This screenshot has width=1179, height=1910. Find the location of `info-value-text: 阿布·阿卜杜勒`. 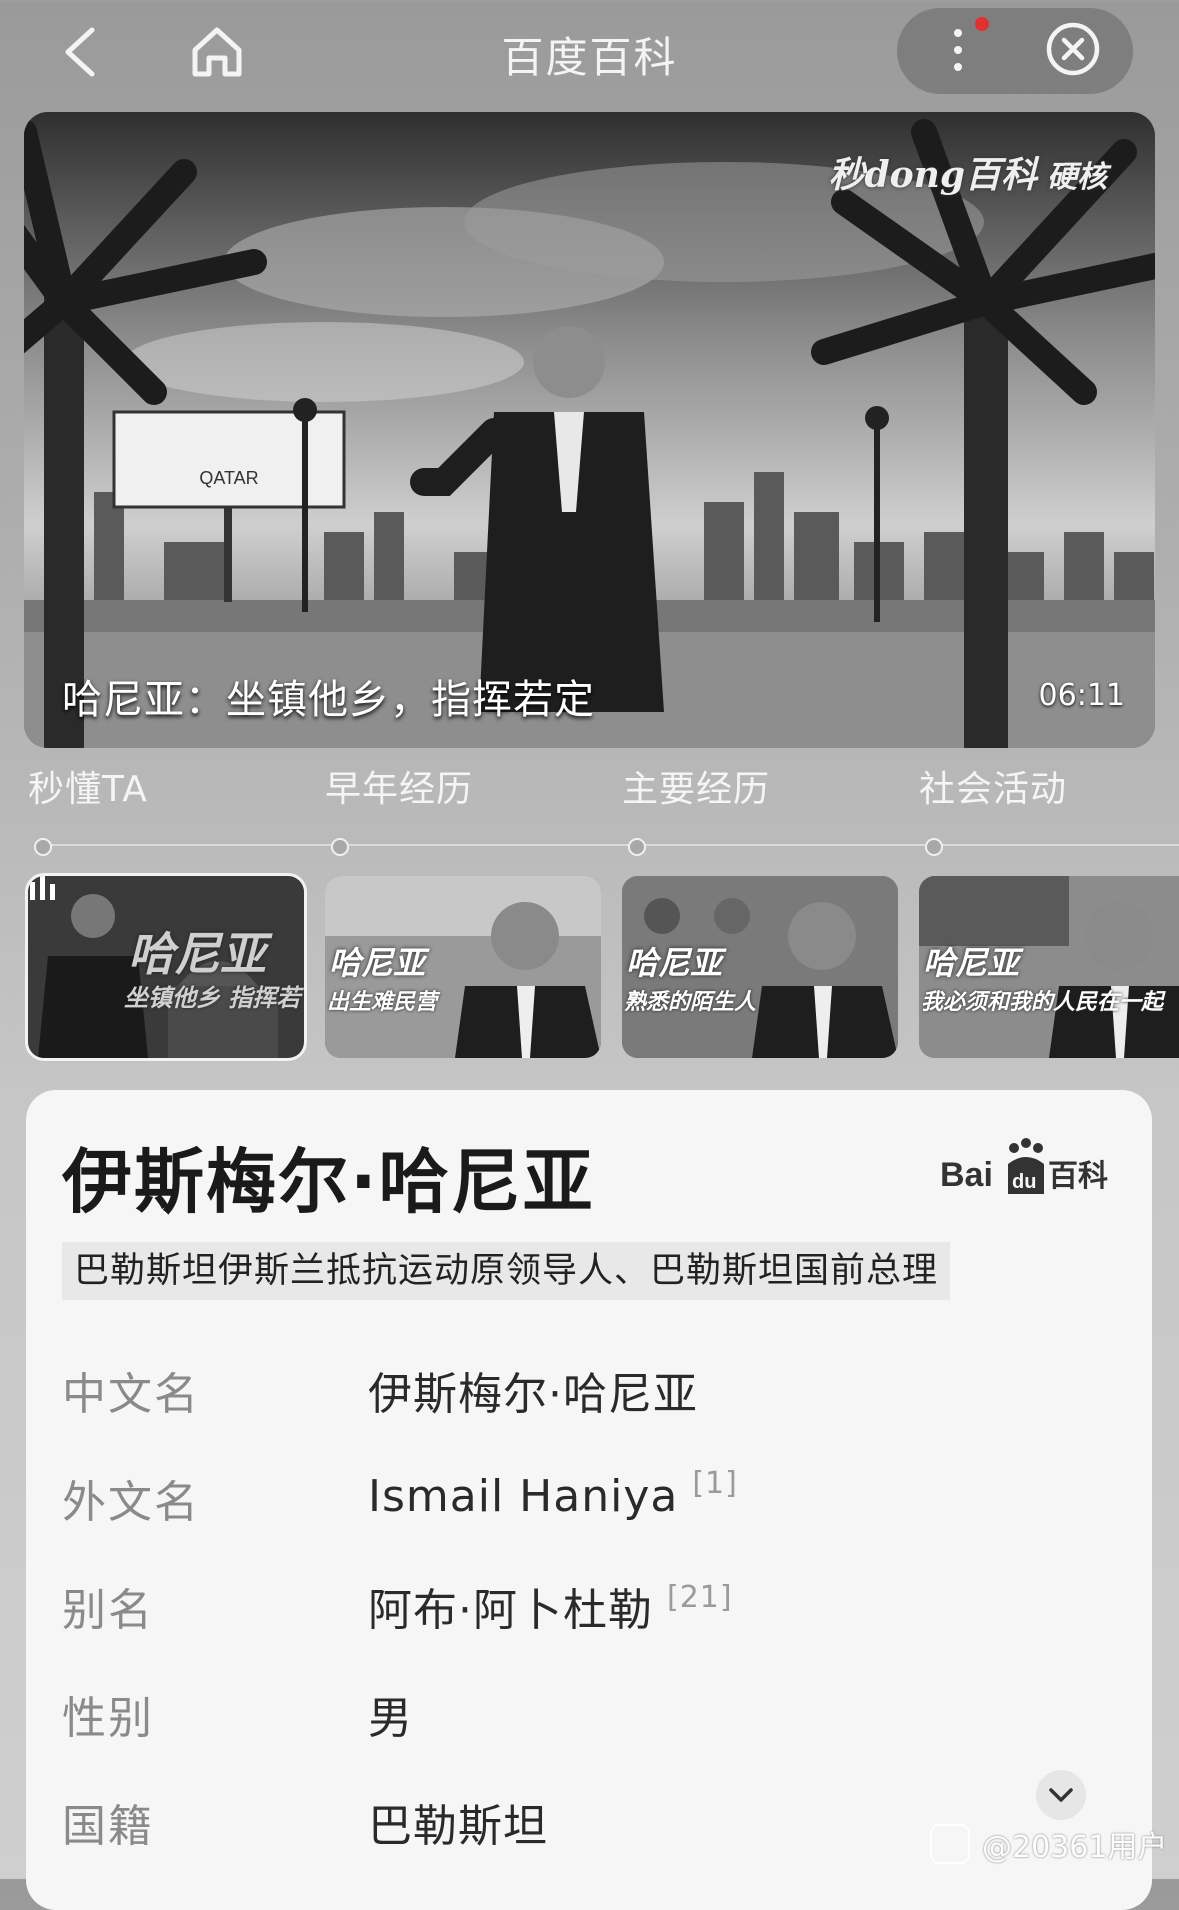

info-value-text: 阿布·阿卜杜勒 is located at coordinates (510, 1610).